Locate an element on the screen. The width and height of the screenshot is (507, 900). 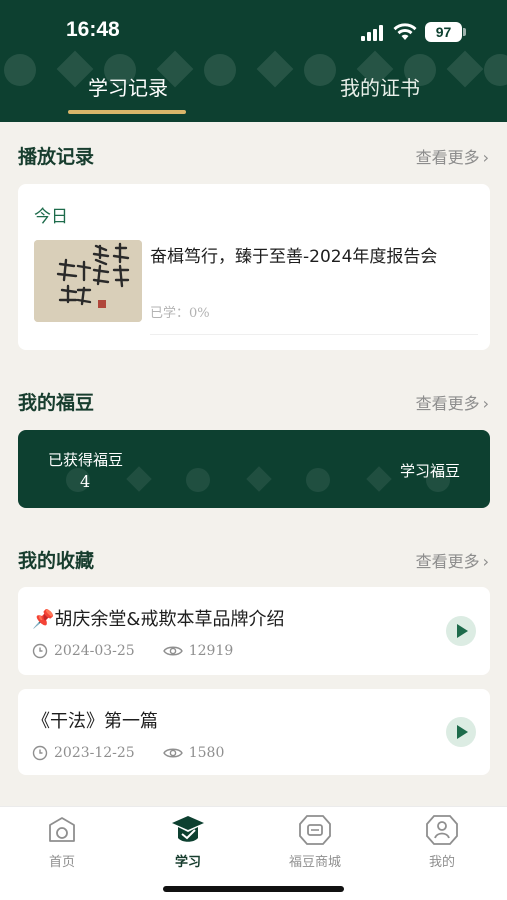
play-history-more-link: 查看更多 › is located at coordinates (452, 156).